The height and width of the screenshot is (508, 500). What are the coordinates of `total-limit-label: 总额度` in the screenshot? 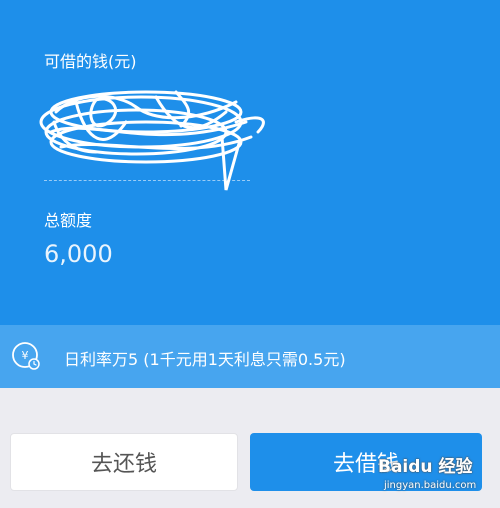 It's located at (68, 220).